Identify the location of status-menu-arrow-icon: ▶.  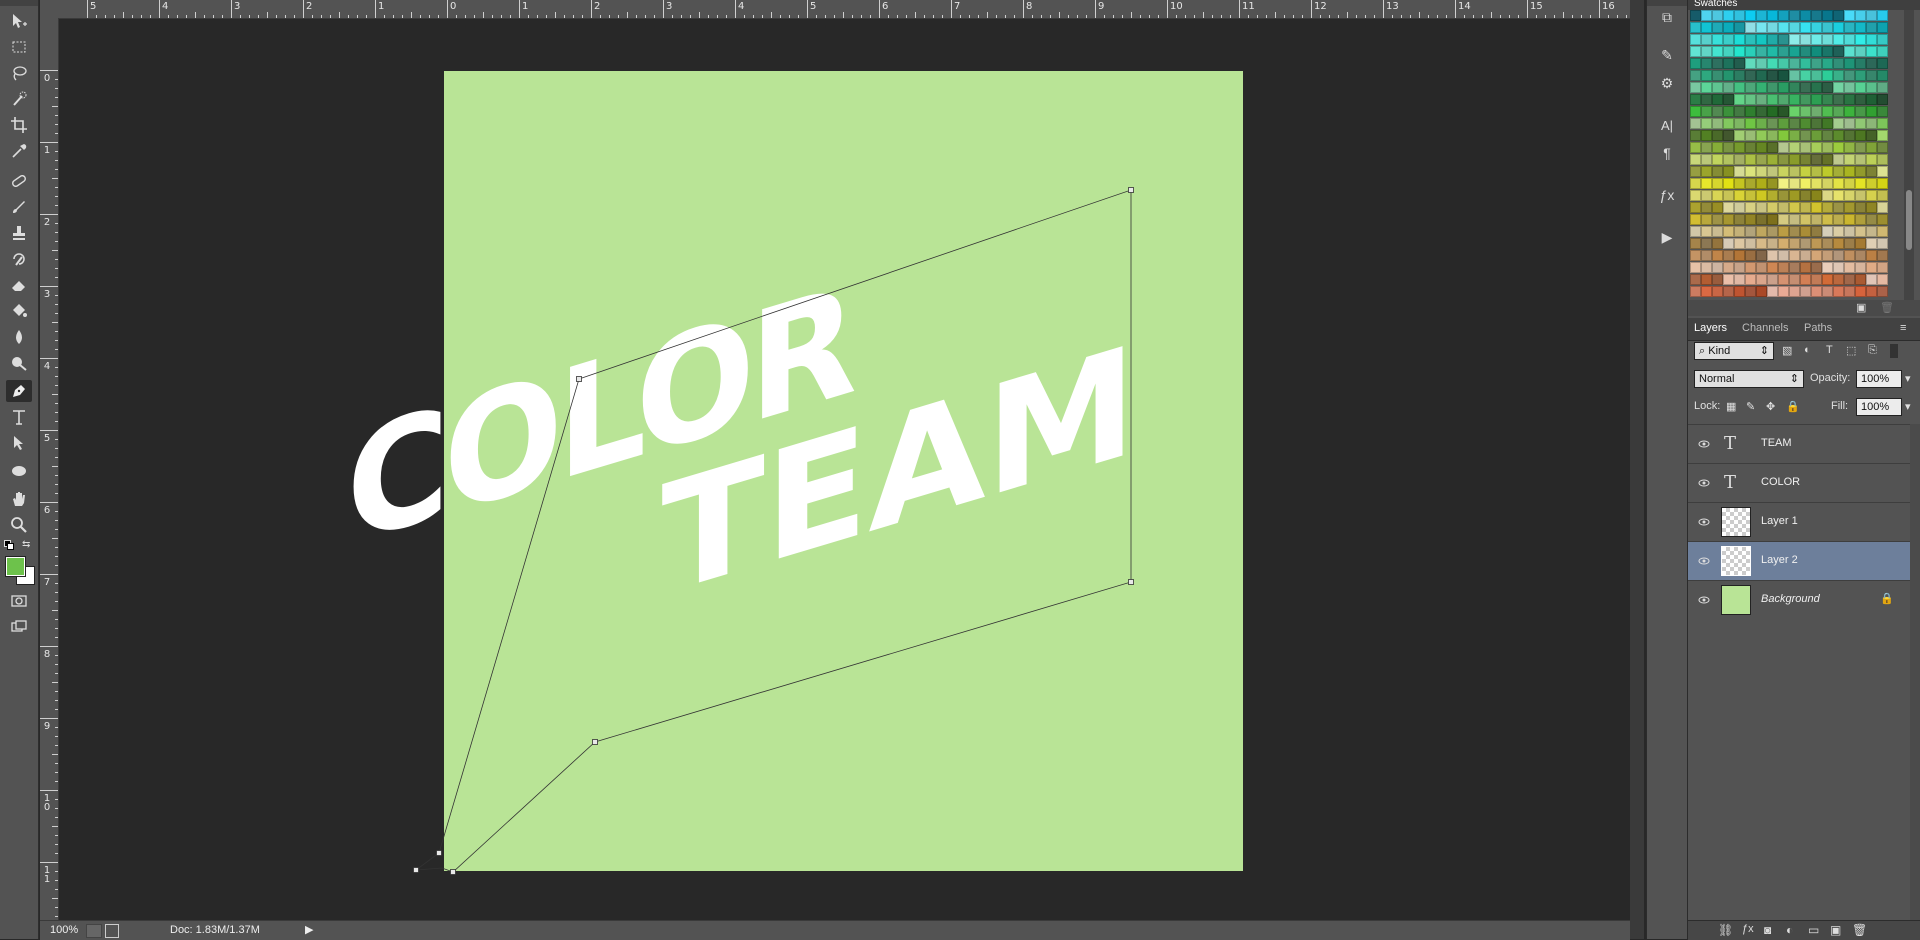
(309, 929).